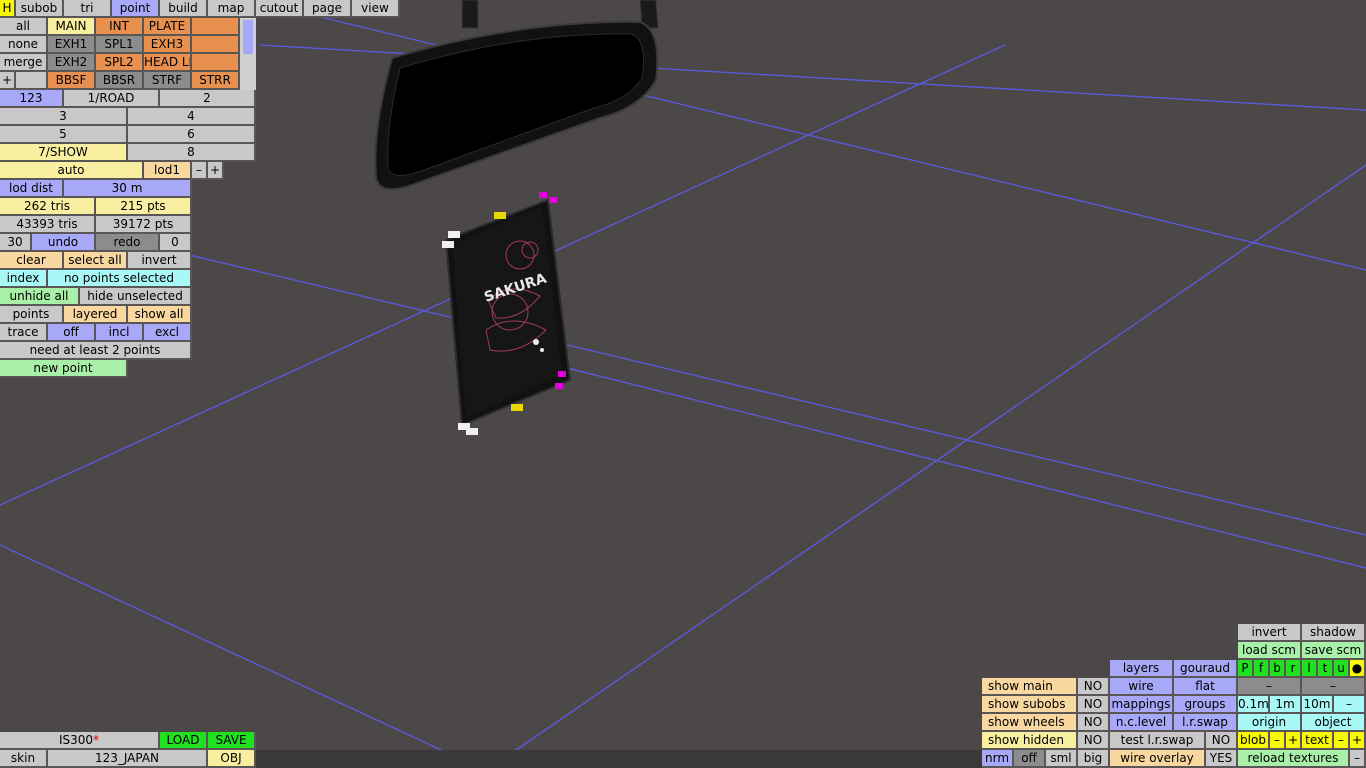 The width and height of the screenshot is (1366, 768). Describe the element at coordinates (1094, 723) in the screenshot. I see `show-wheels-toggle: NO` at that location.